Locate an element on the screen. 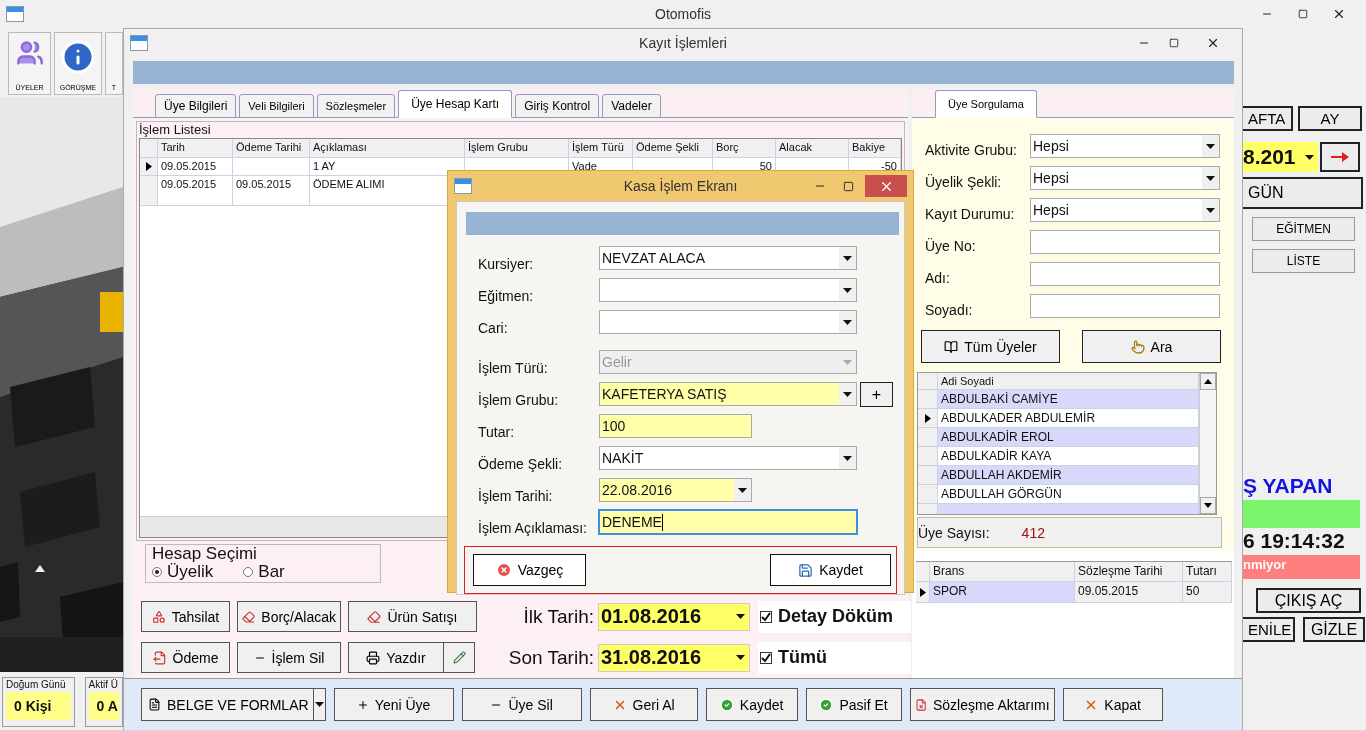 The width and height of the screenshot is (1366, 730). field-label: İşlem Türü: is located at coordinates (513, 367).